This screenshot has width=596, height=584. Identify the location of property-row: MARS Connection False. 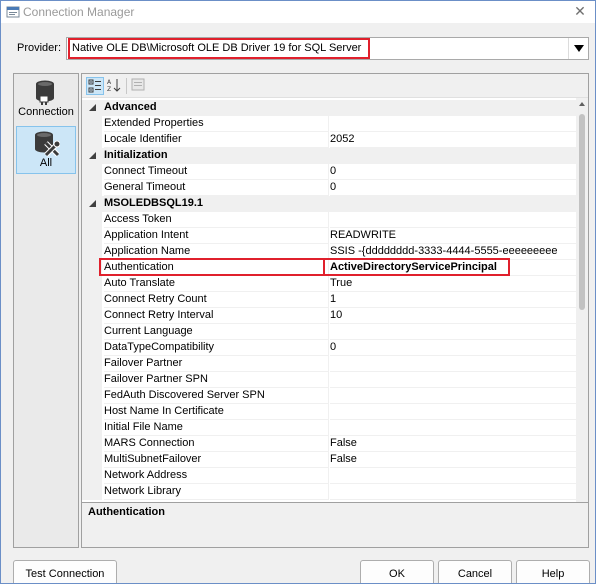
(329, 444).